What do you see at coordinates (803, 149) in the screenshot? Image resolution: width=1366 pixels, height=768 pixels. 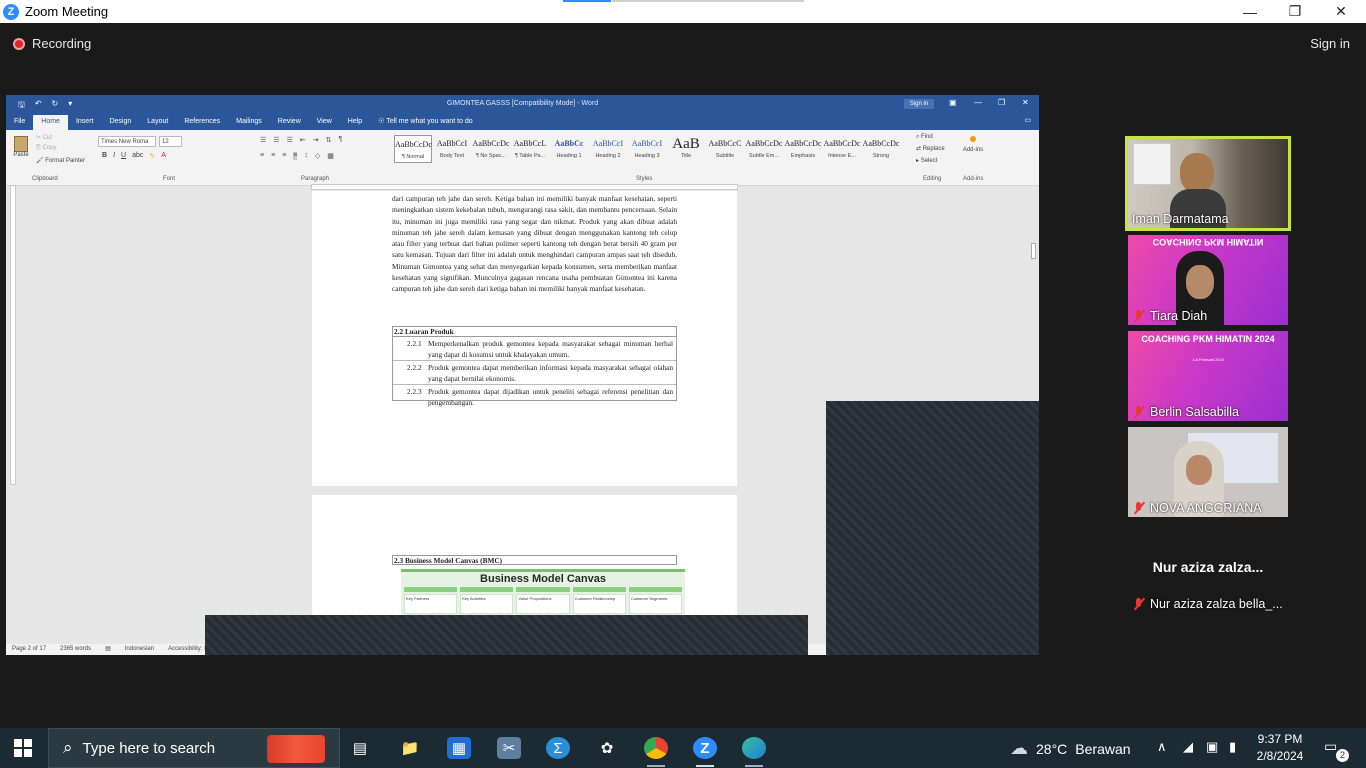 I see `style-option: AaBbCcDc Emphasis` at bounding box center [803, 149].